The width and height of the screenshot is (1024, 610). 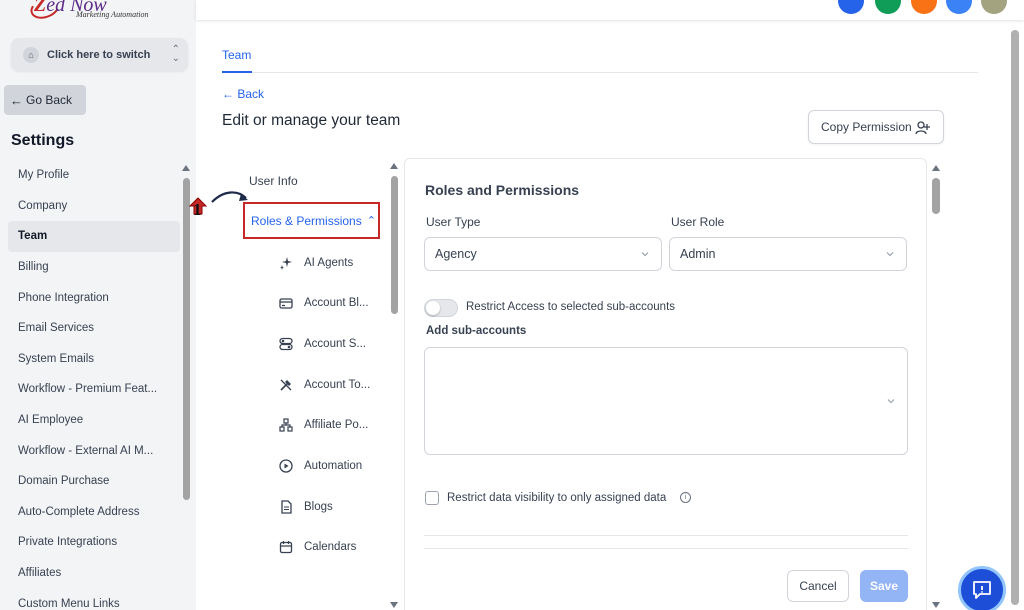 I want to click on calendar-icon, so click(x=286, y=547).